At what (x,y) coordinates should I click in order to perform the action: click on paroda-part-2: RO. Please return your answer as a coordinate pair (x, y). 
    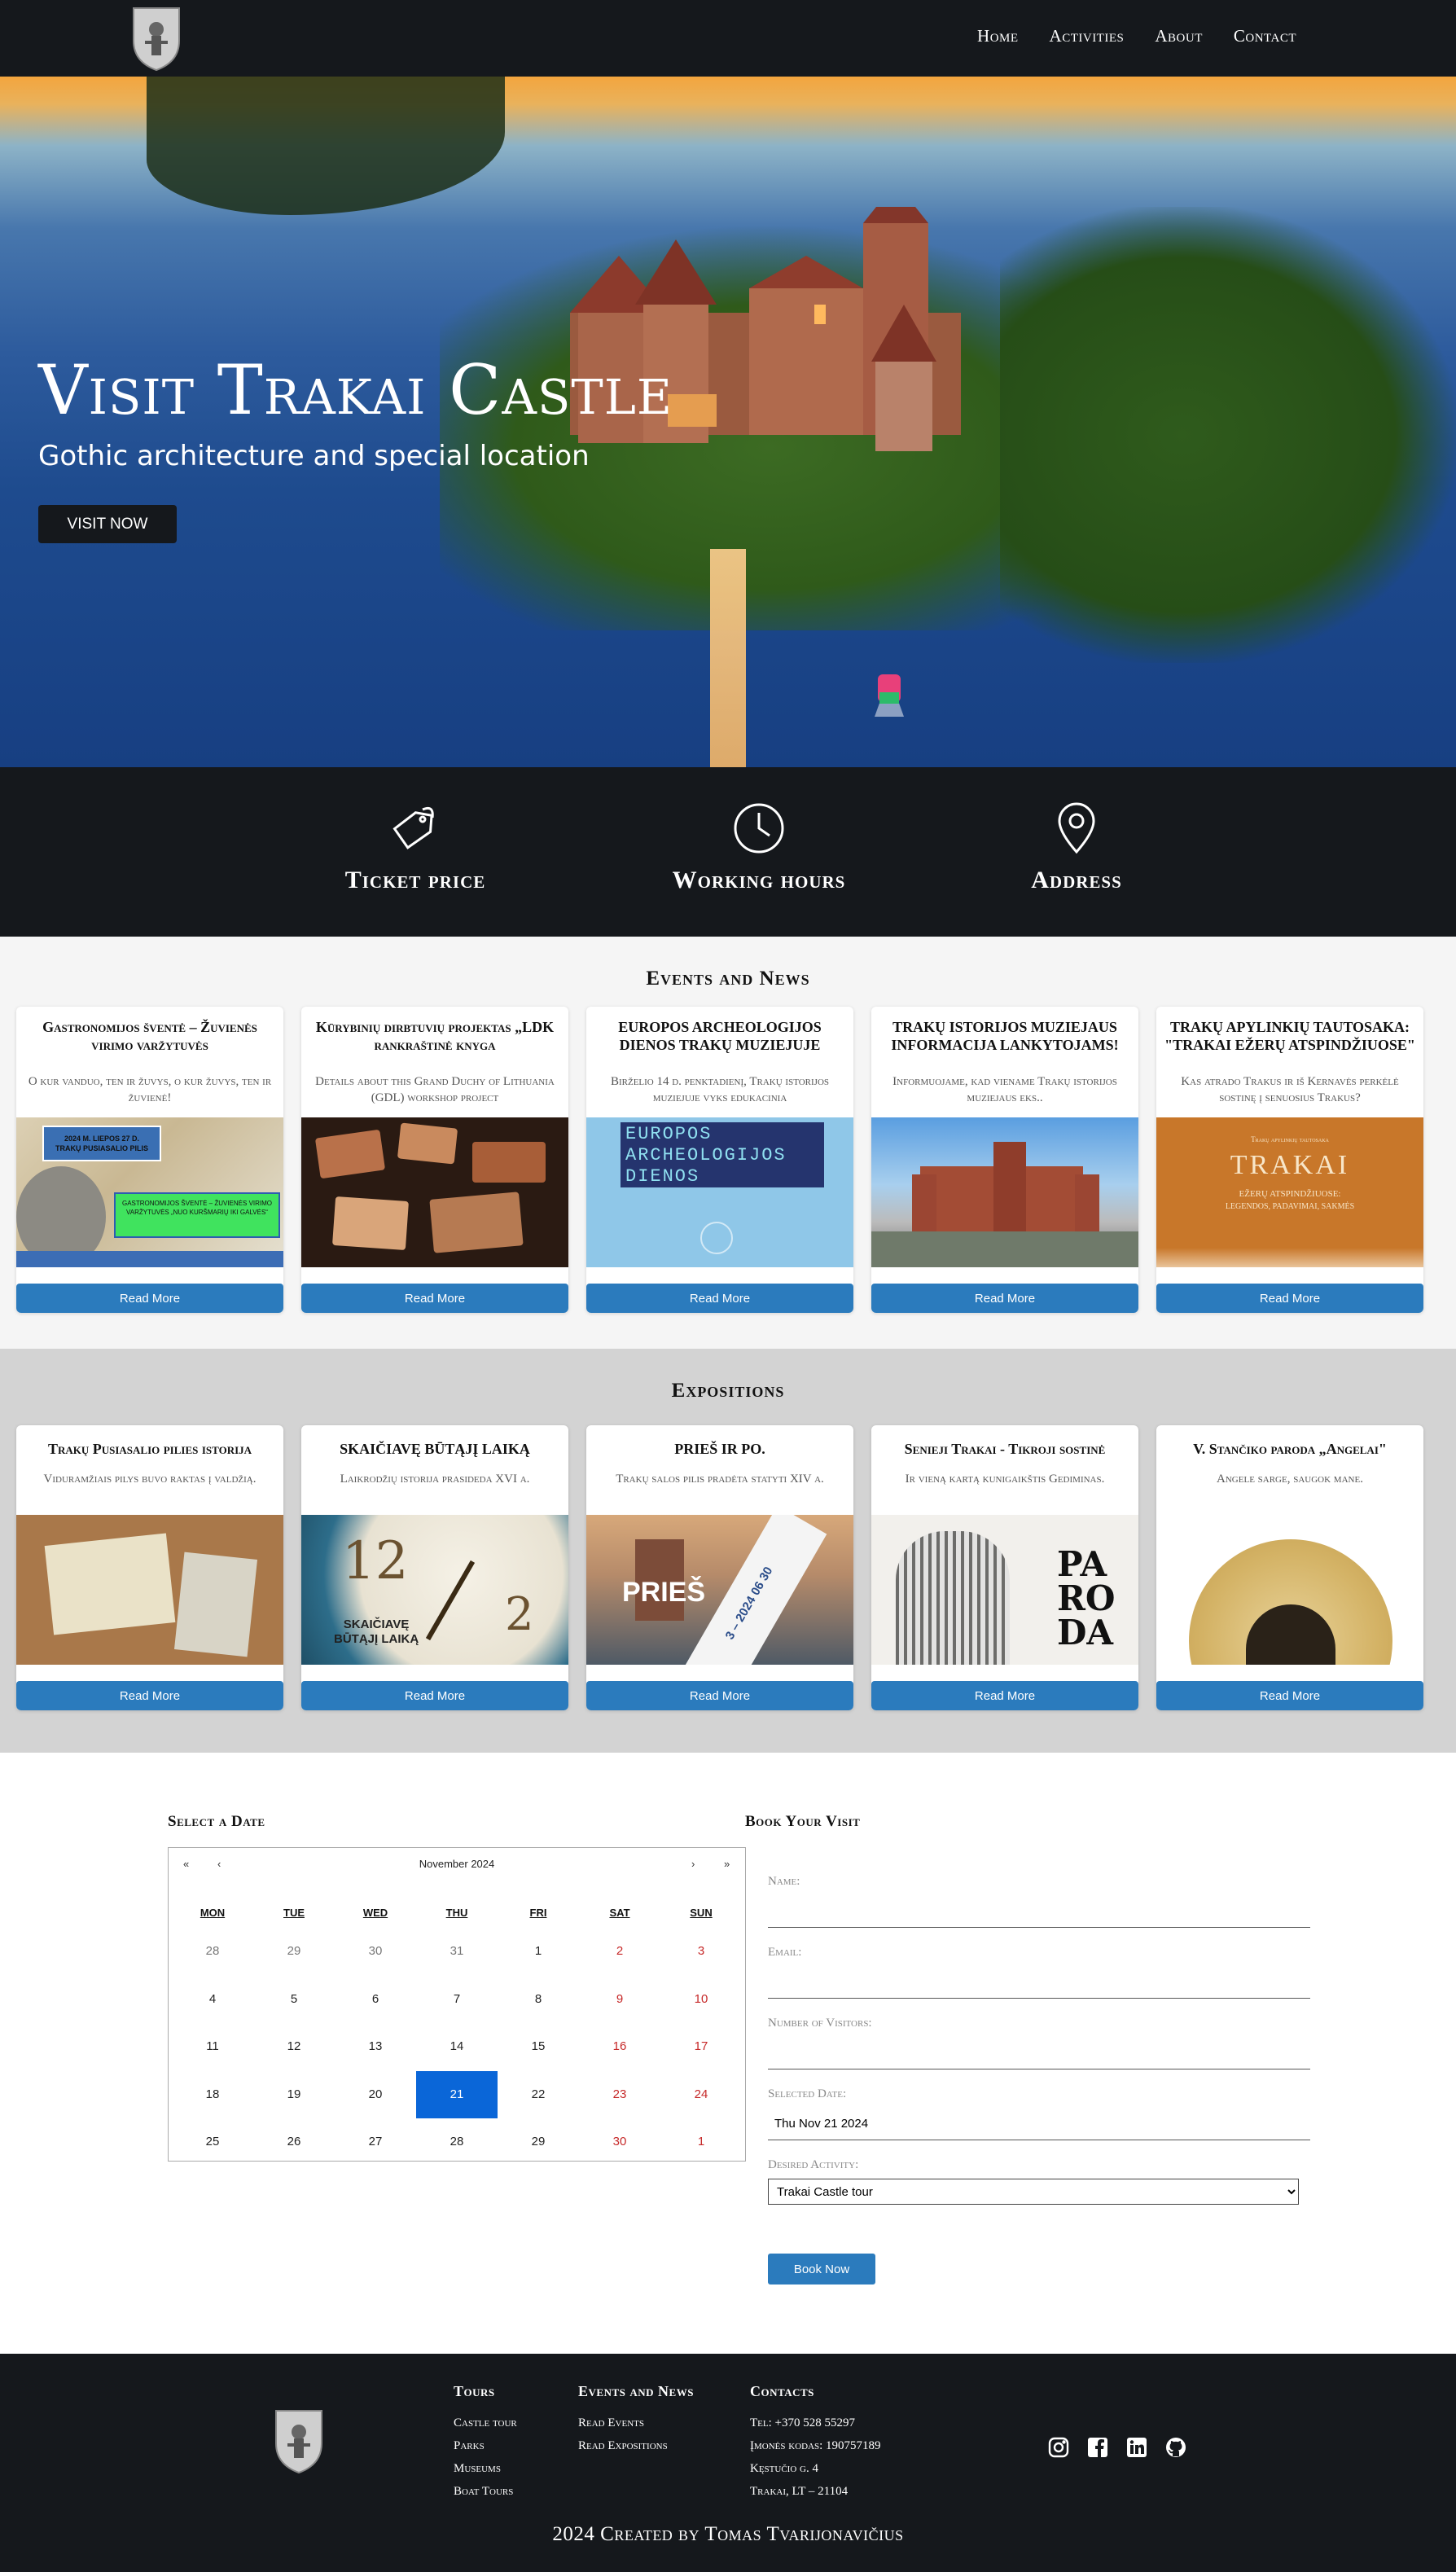
    Looking at the image, I should click on (1086, 1598).